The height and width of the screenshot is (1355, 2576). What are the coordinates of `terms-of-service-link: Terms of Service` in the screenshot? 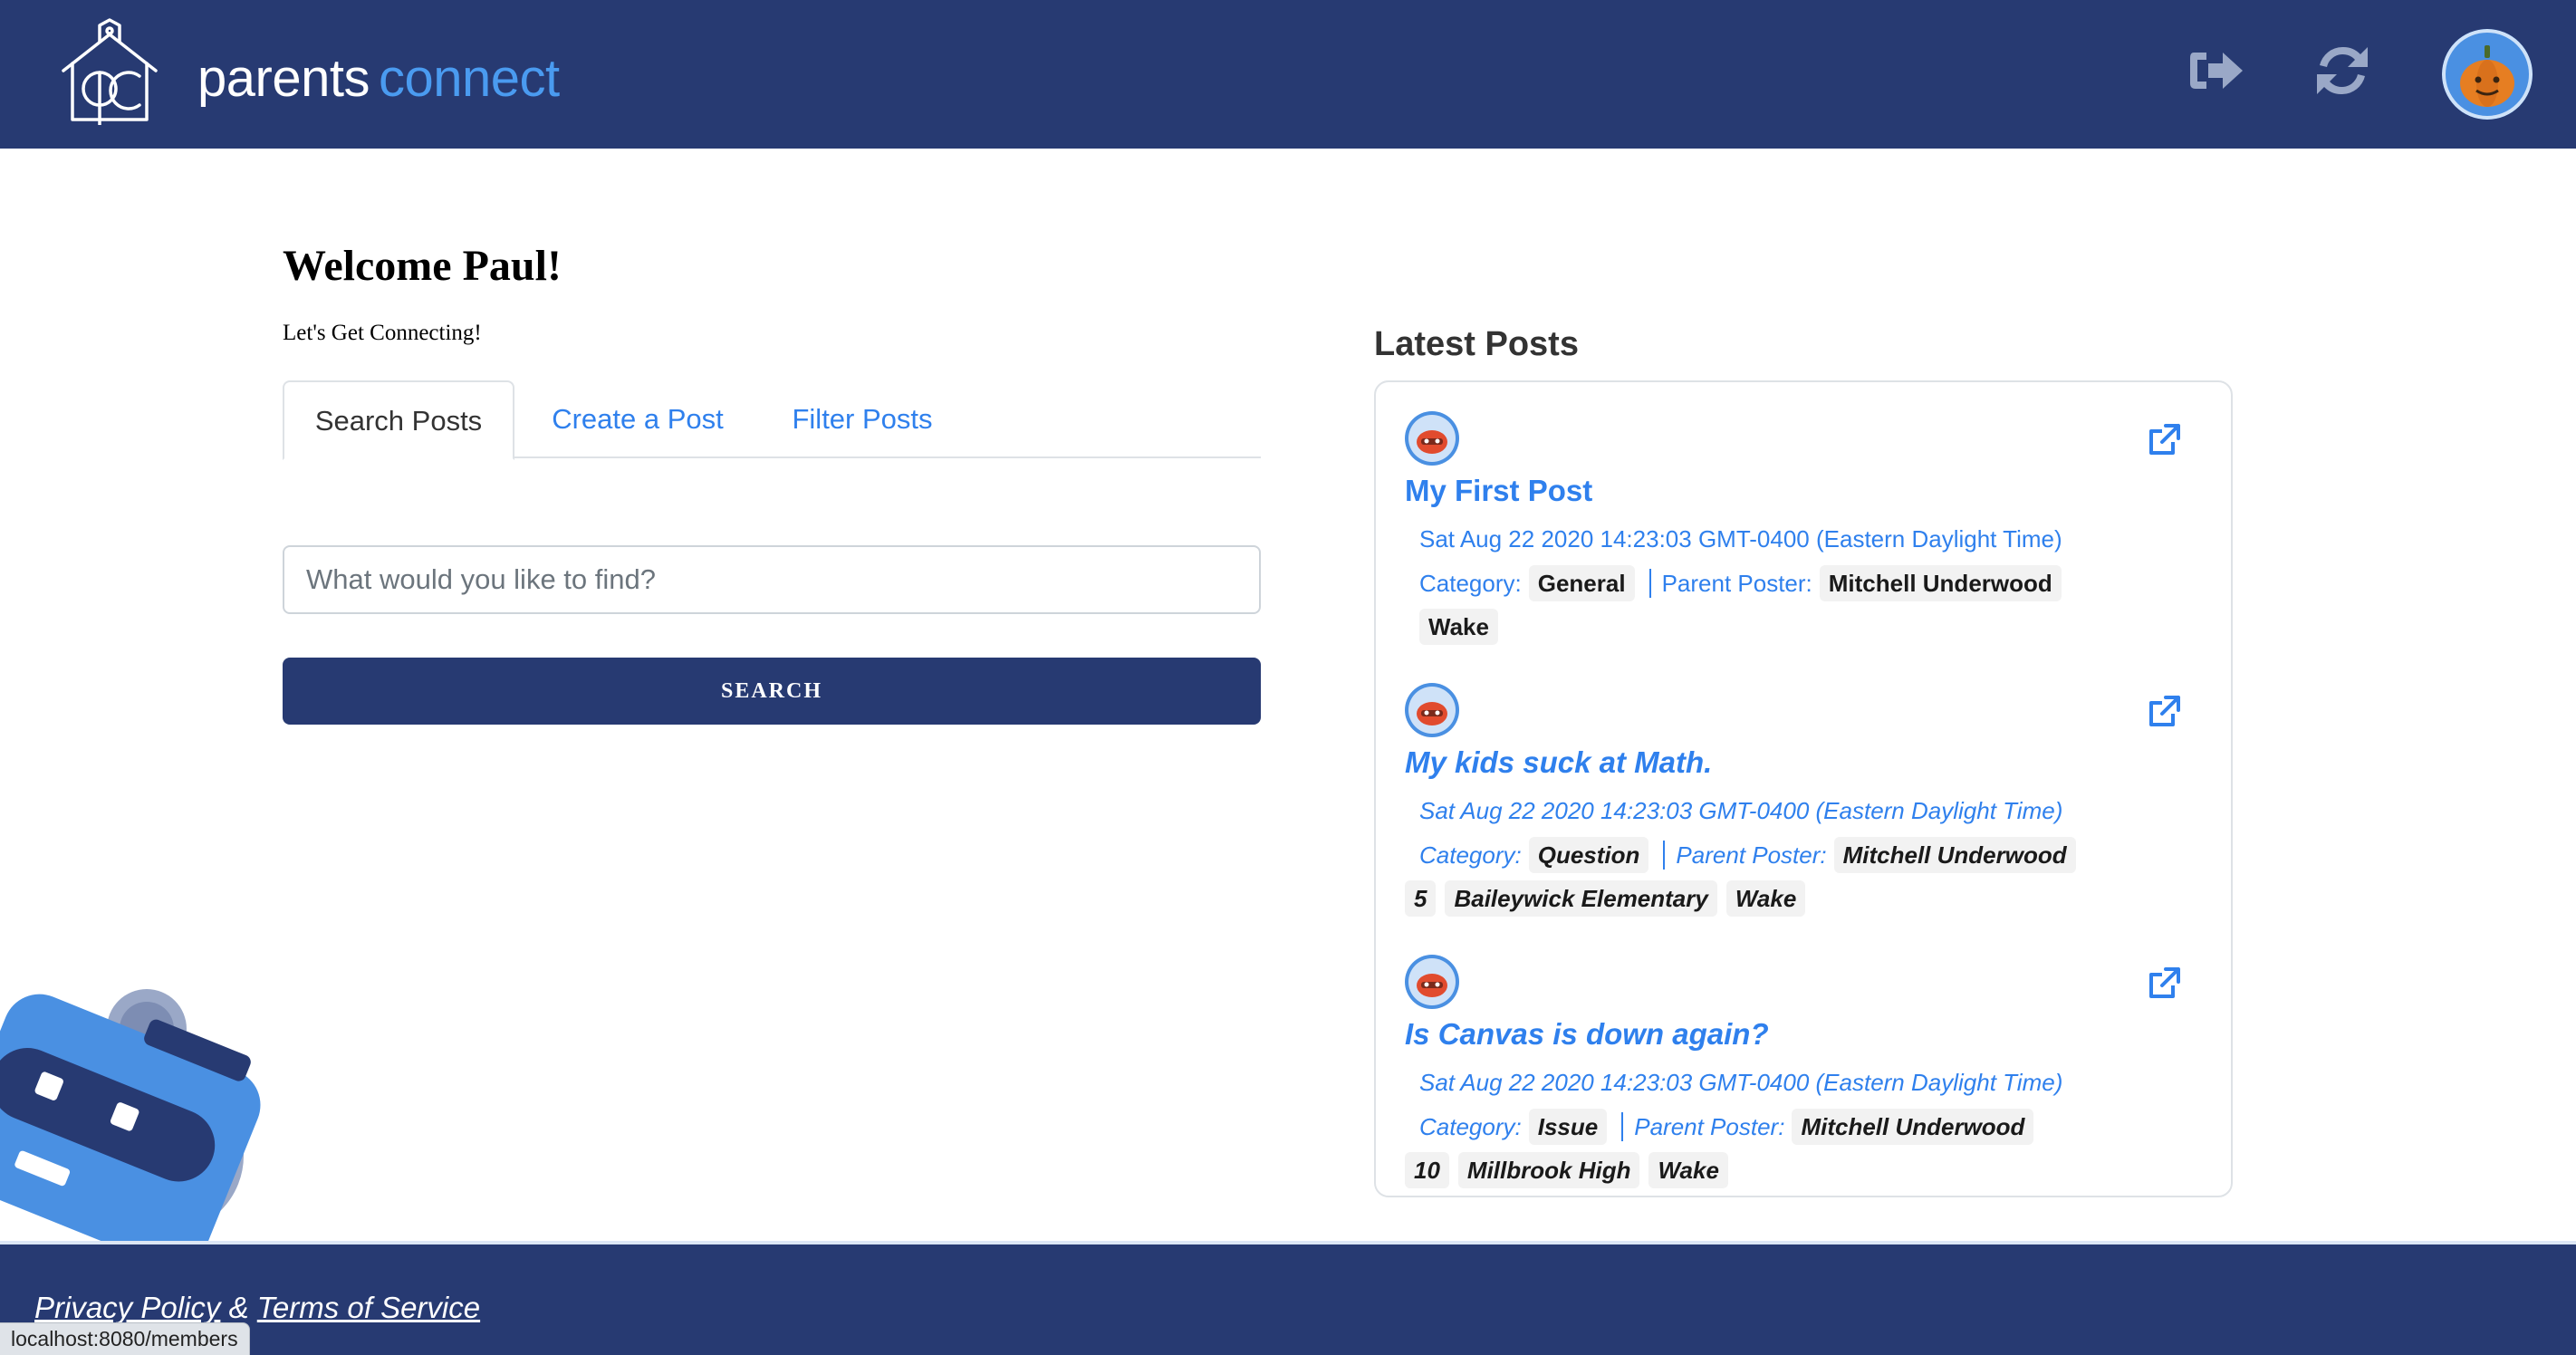 It's located at (368, 1307).